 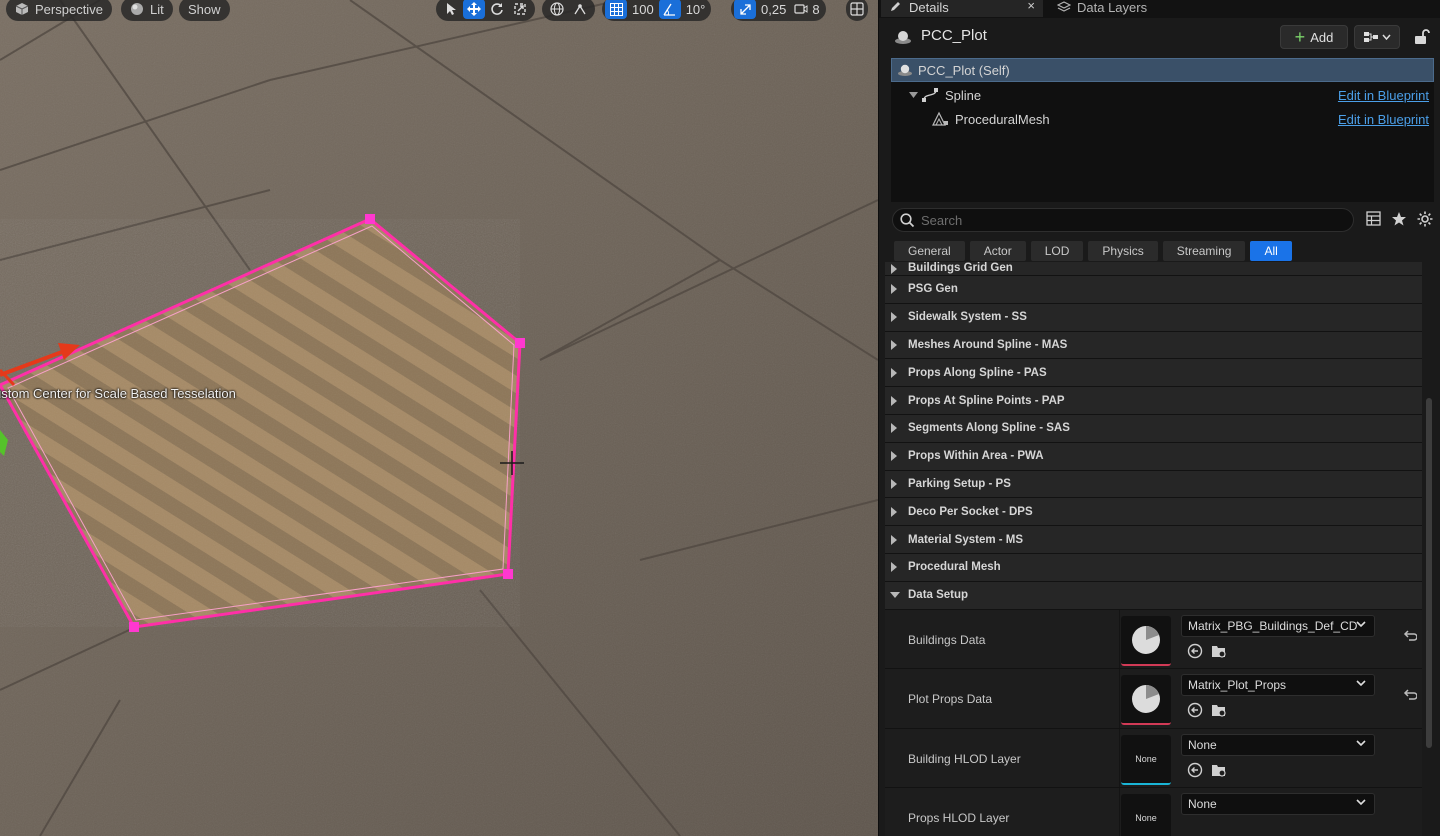 I want to click on perspective-button: Perspective, so click(x=59, y=10).